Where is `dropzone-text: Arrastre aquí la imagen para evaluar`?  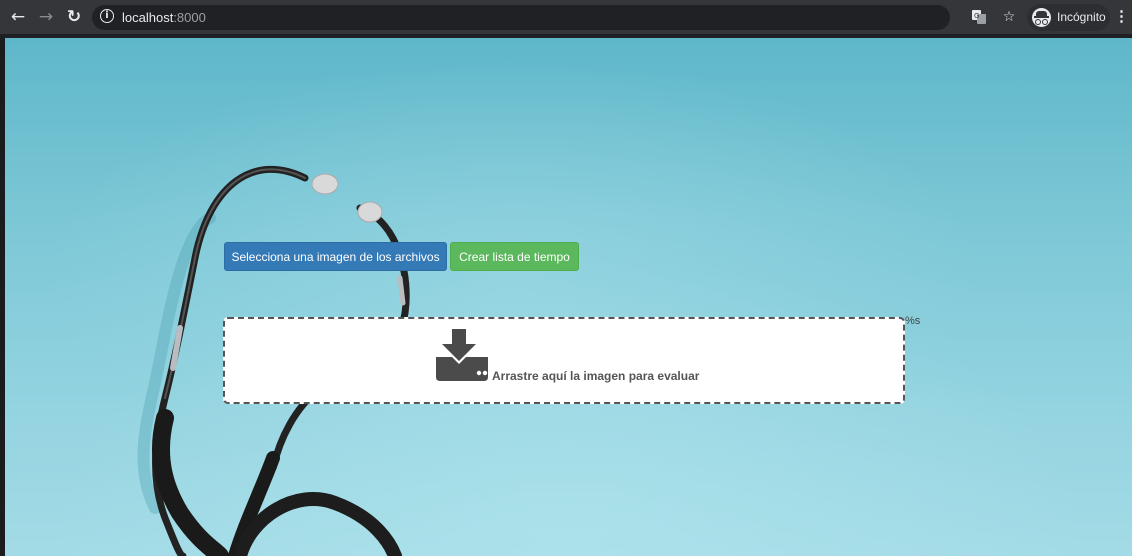 dropzone-text: Arrastre aquí la imagen para evaluar is located at coordinates (596, 376).